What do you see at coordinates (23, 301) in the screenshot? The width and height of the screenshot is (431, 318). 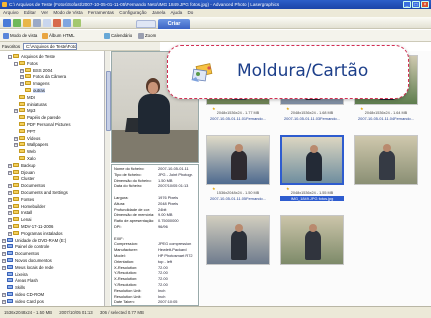 I see `tree-item: + video Card pos` at bounding box center [23, 301].